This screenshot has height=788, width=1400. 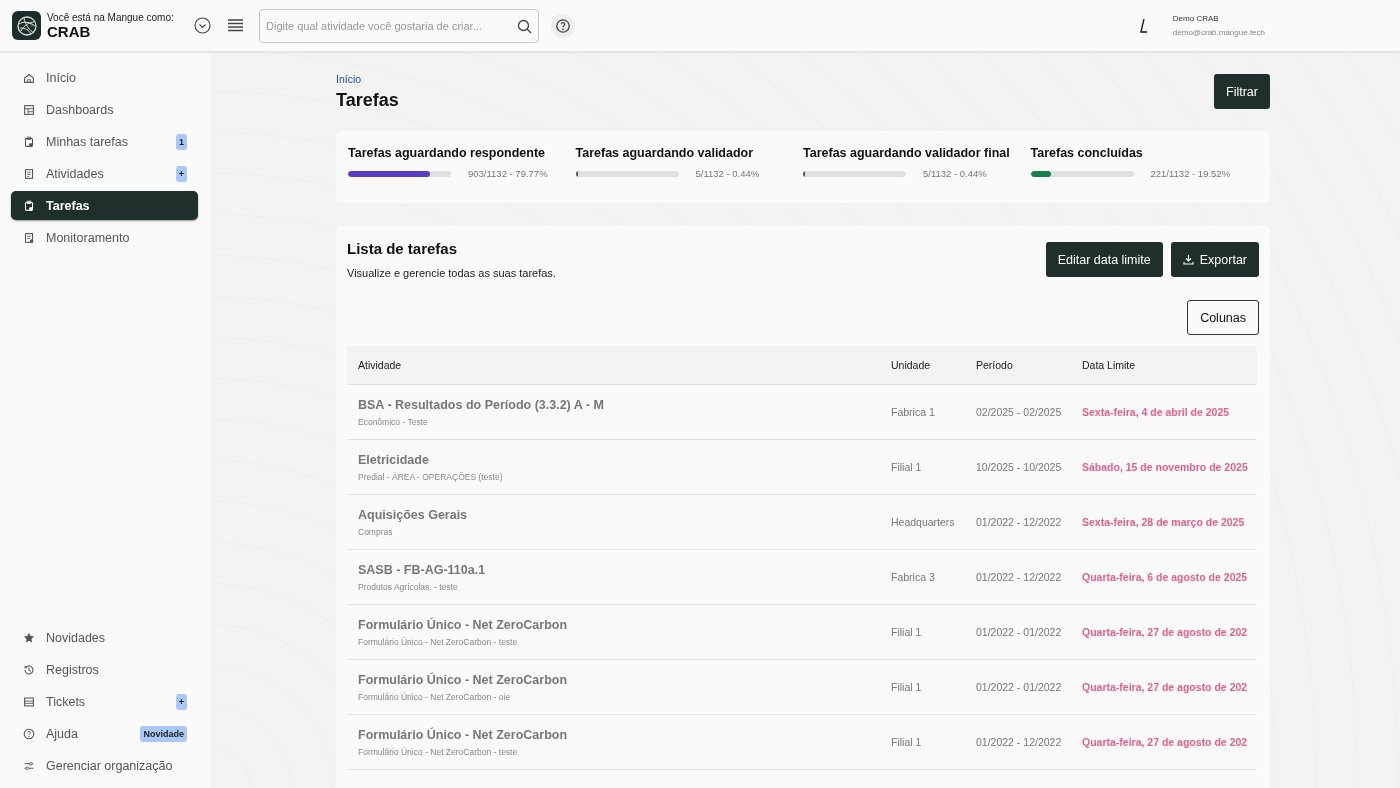 I want to click on sidebar-item: Início, so click(x=104, y=77).